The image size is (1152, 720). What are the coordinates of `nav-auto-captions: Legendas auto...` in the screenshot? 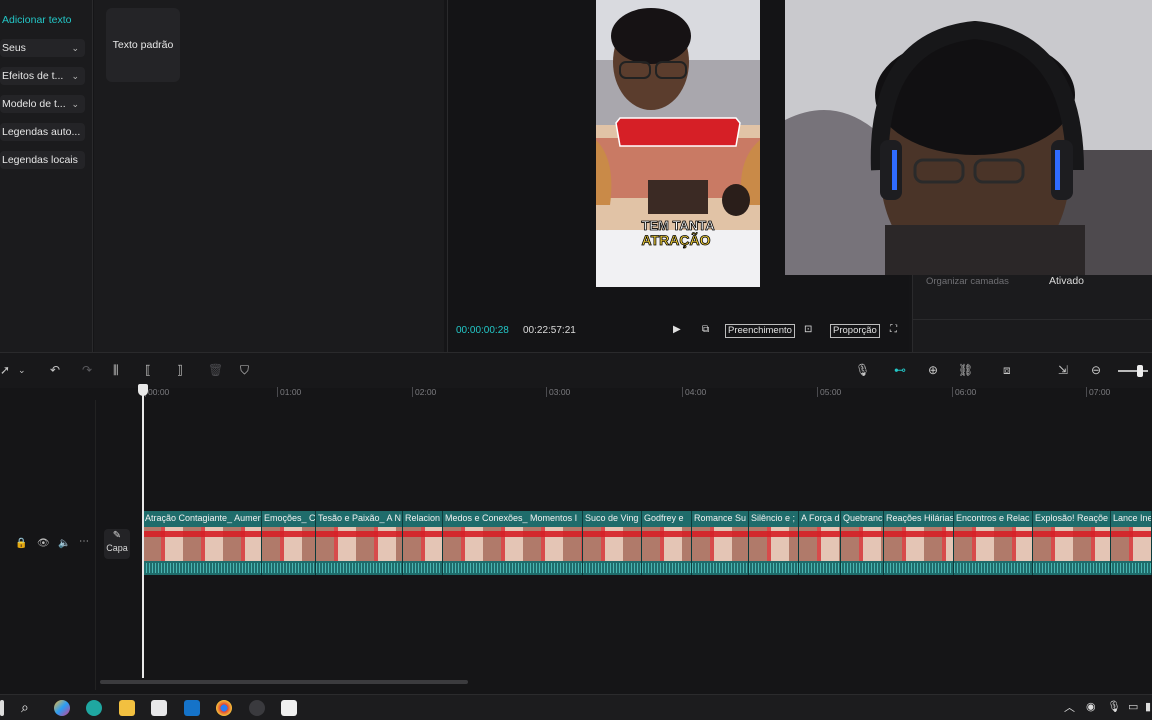 It's located at (42, 132).